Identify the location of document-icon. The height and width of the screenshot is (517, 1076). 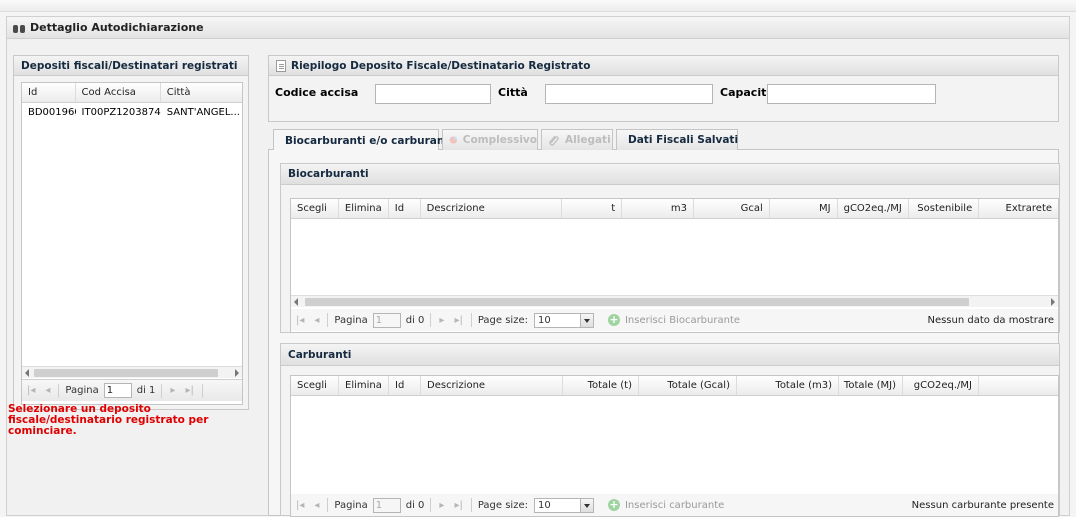
(281, 65).